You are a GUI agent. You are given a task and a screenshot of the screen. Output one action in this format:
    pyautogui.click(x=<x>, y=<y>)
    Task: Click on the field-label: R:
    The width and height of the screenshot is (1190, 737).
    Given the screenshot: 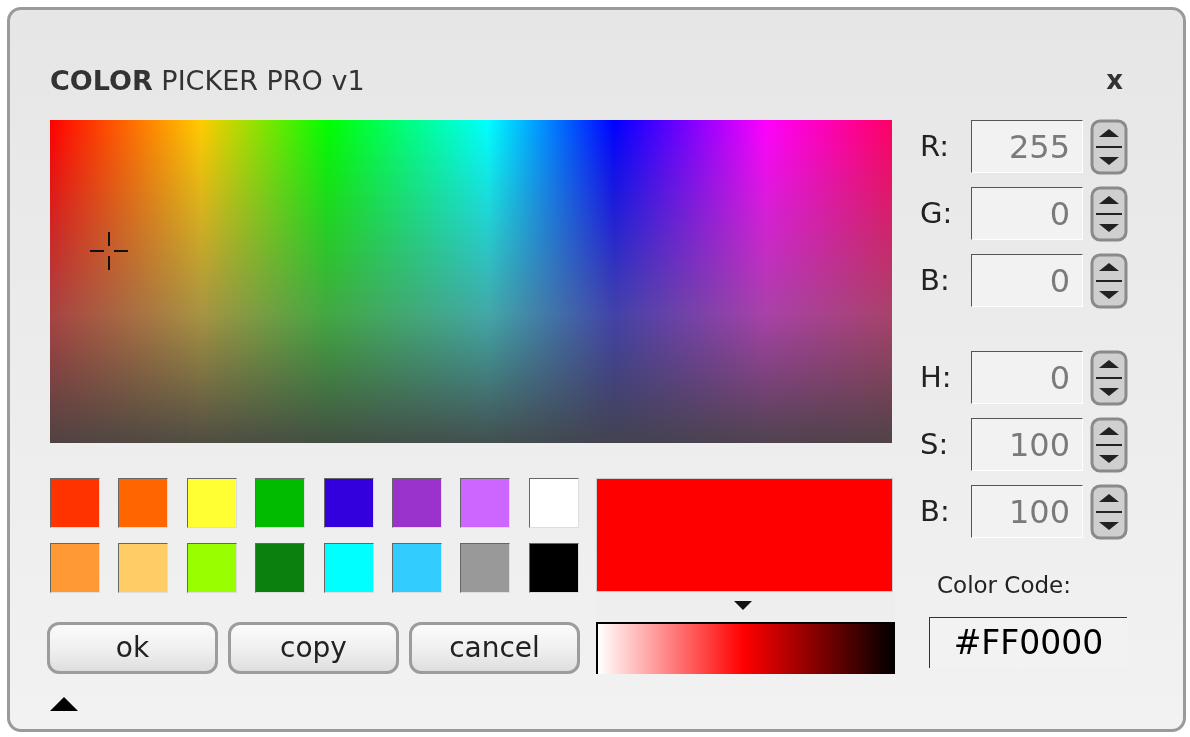 What is the action you would take?
    pyautogui.click(x=935, y=146)
    